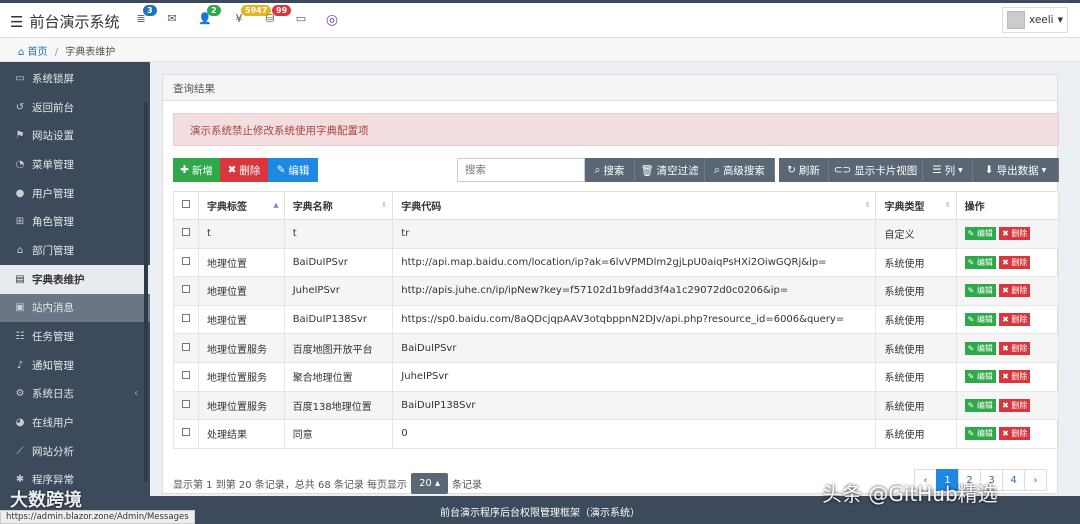 The width and height of the screenshot is (1080, 524). What do you see at coordinates (740, 170) in the screenshot?
I see `advanced-search-button: ⌕ 高级搜索` at bounding box center [740, 170].